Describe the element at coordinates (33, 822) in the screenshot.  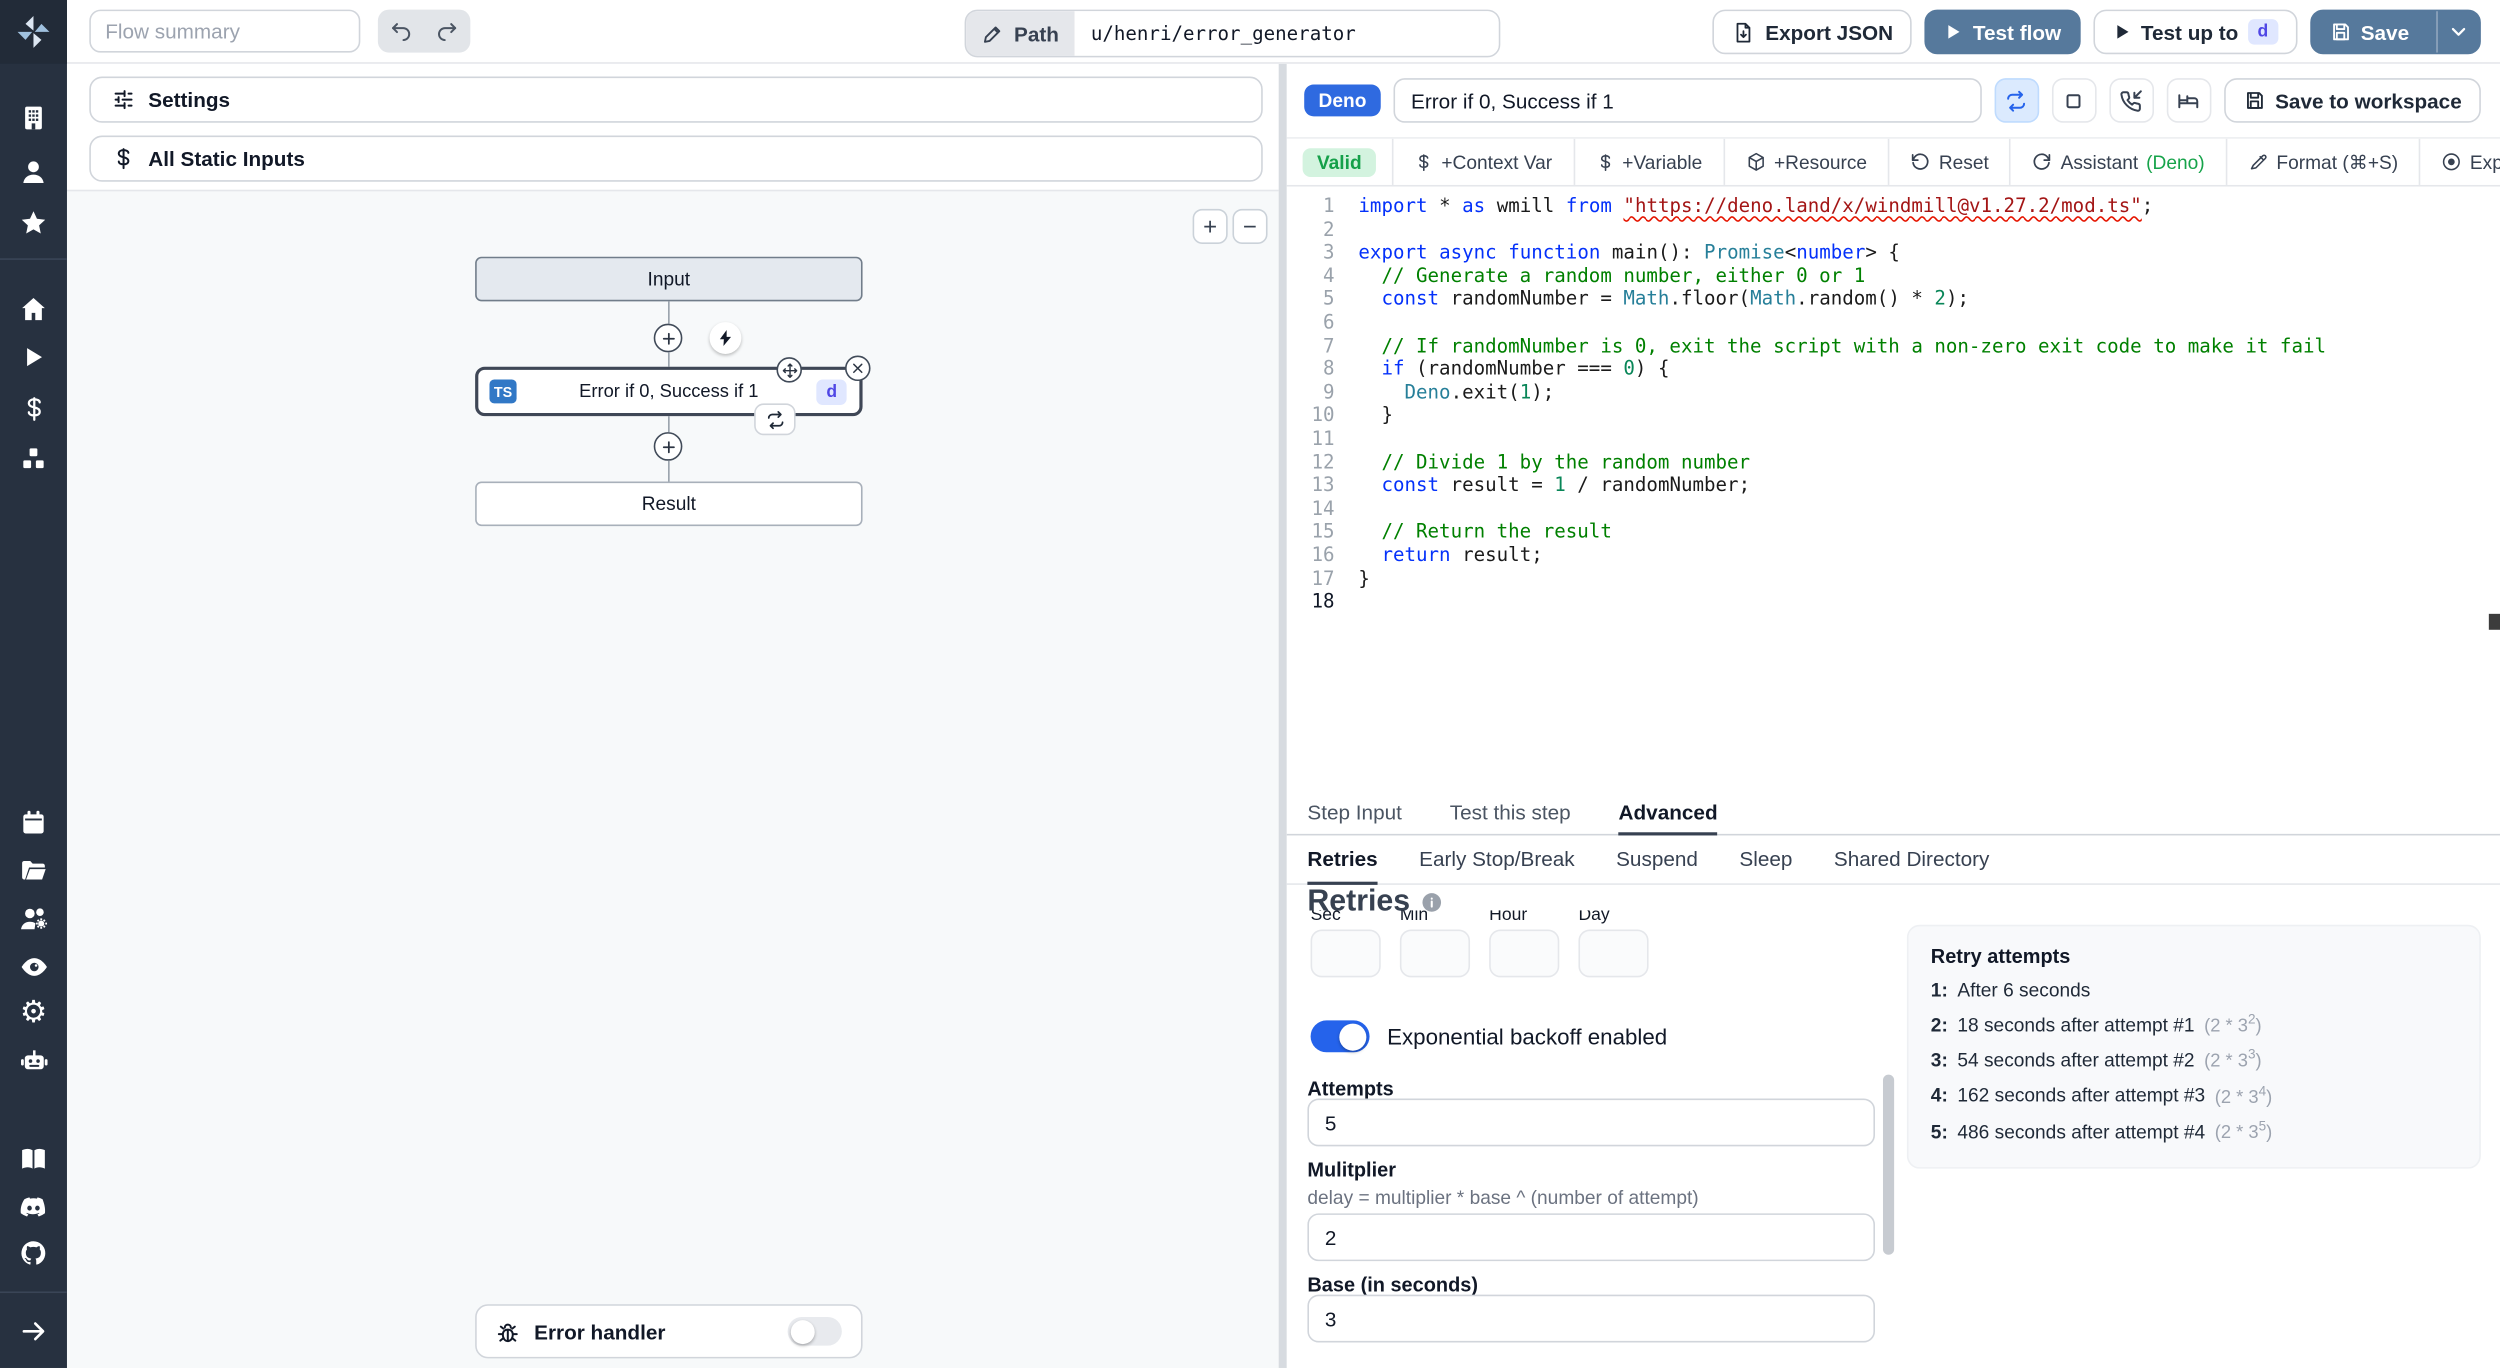
I see `schedules-calendar-icon` at that location.